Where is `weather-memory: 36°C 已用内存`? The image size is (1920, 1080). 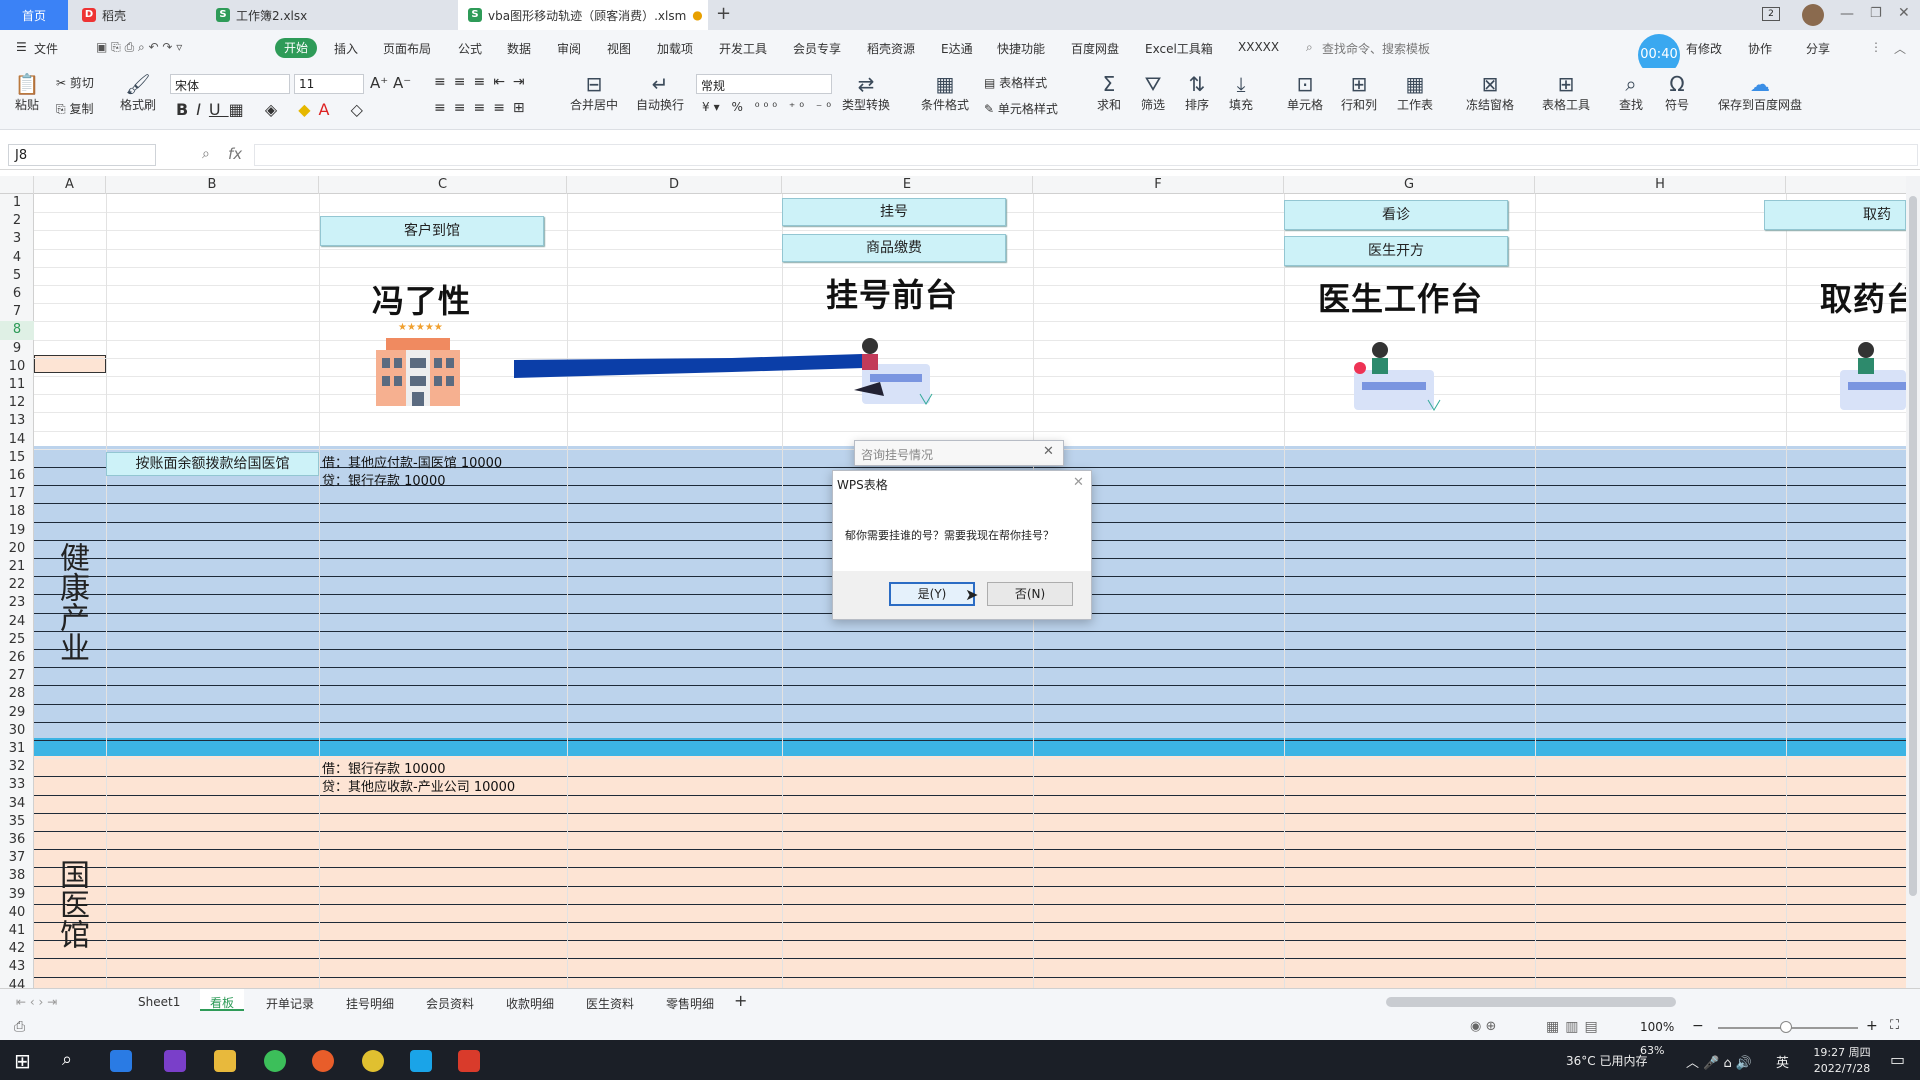
weather-memory: 36°C 已用内存 is located at coordinates (1606, 1060).